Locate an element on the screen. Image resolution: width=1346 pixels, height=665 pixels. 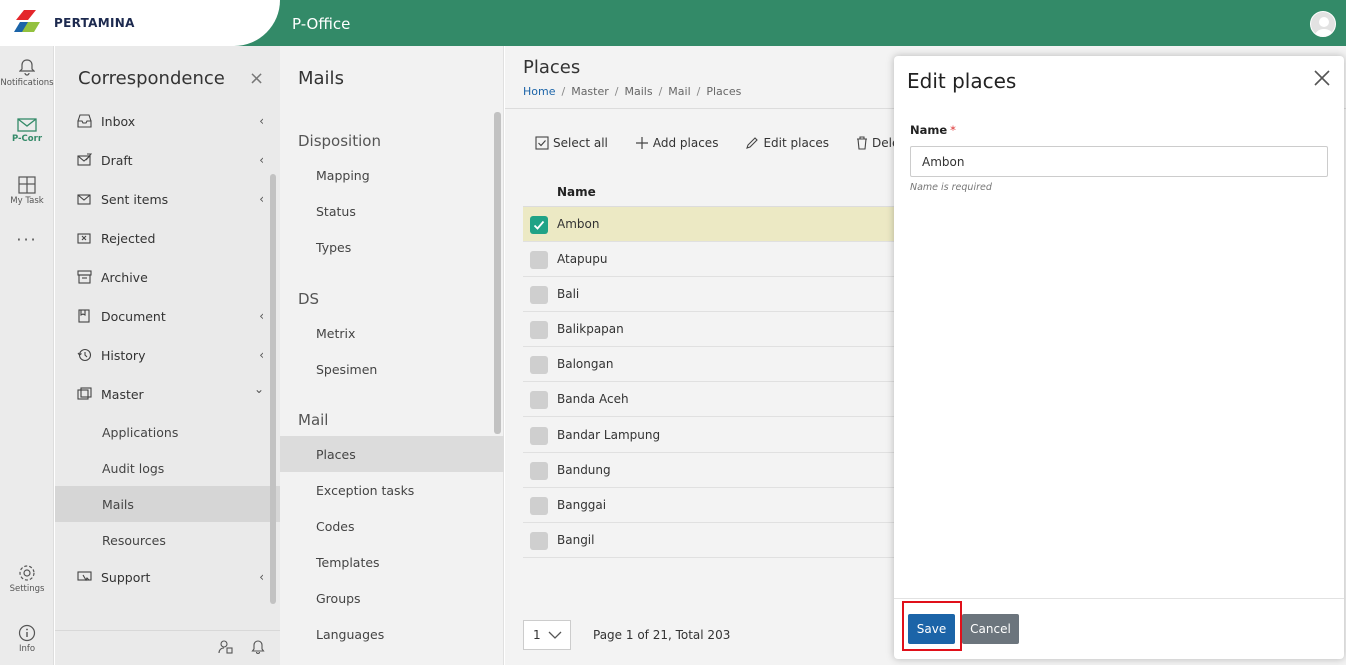
nav-rejected: Rejected is located at coordinates (167, 238).